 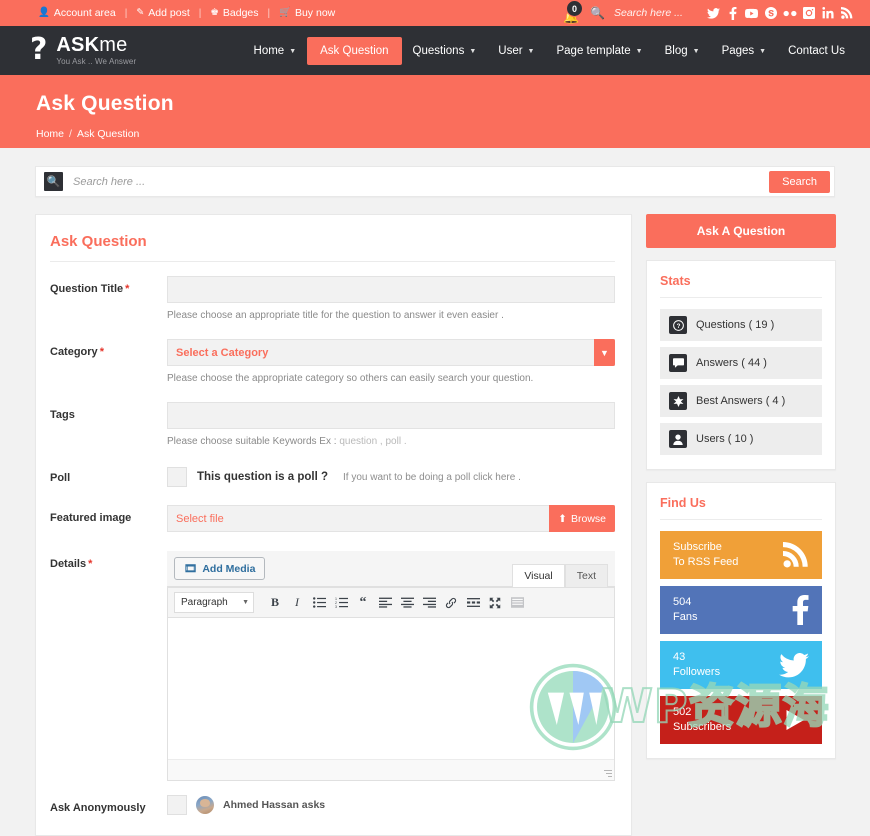 I want to click on notifications-button: 🔔 0, so click(x=571, y=13).